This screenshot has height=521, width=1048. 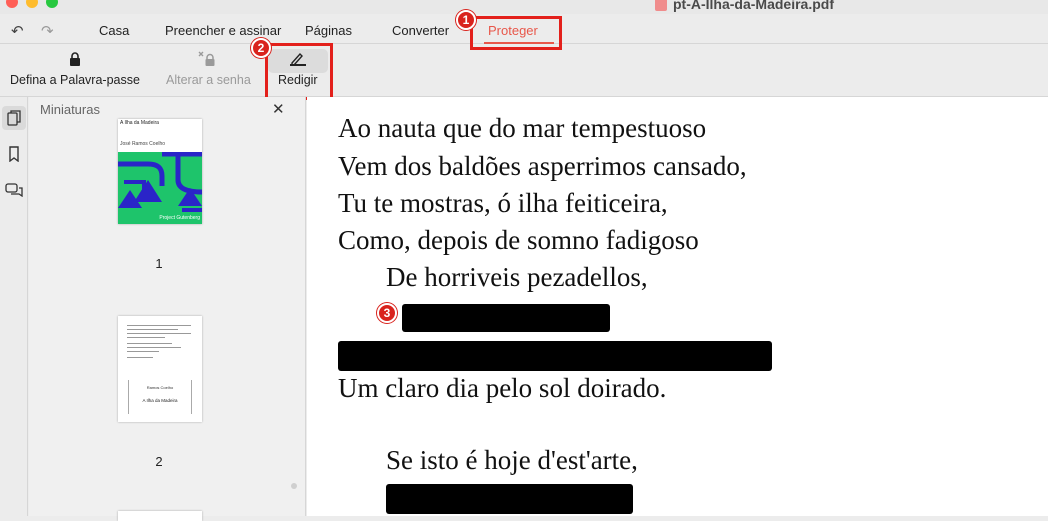 I want to click on lock-icon, so click(x=75, y=59).